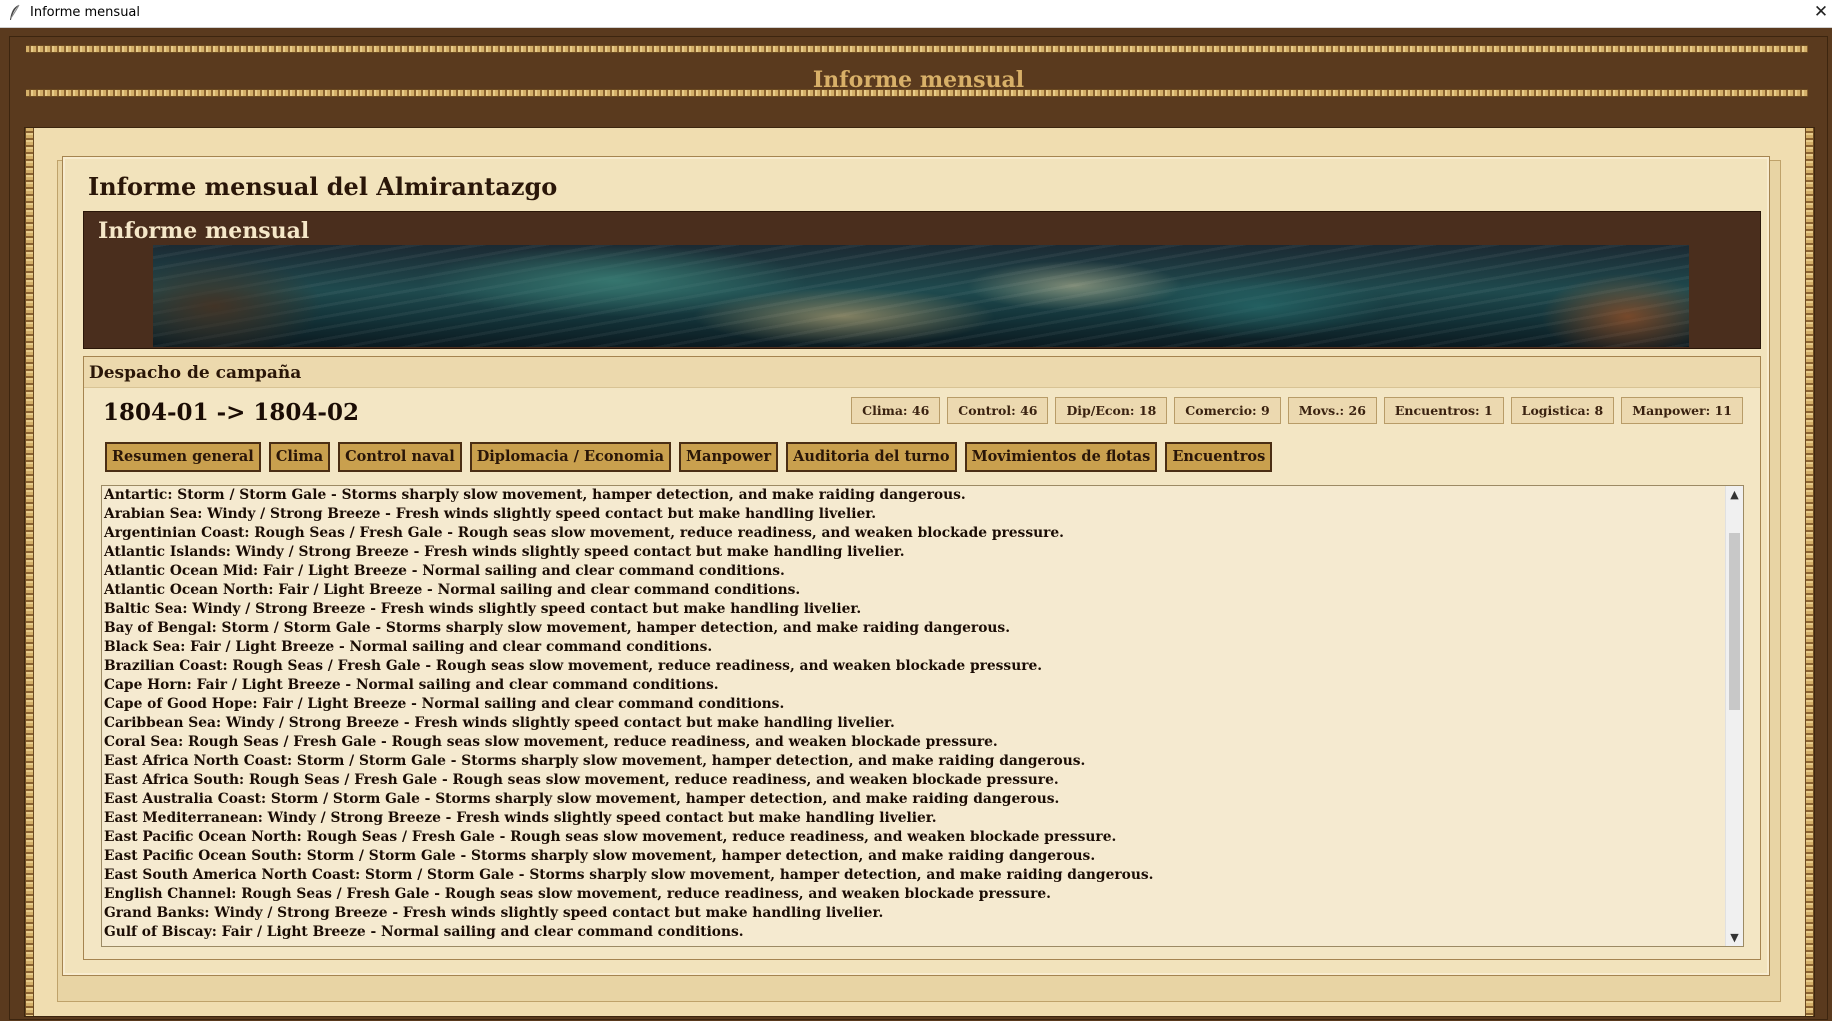 This screenshot has height=1021, width=1832. What do you see at coordinates (871, 457) in the screenshot?
I see `tab-auditoria-del-turno: Auditoria del turno` at bounding box center [871, 457].